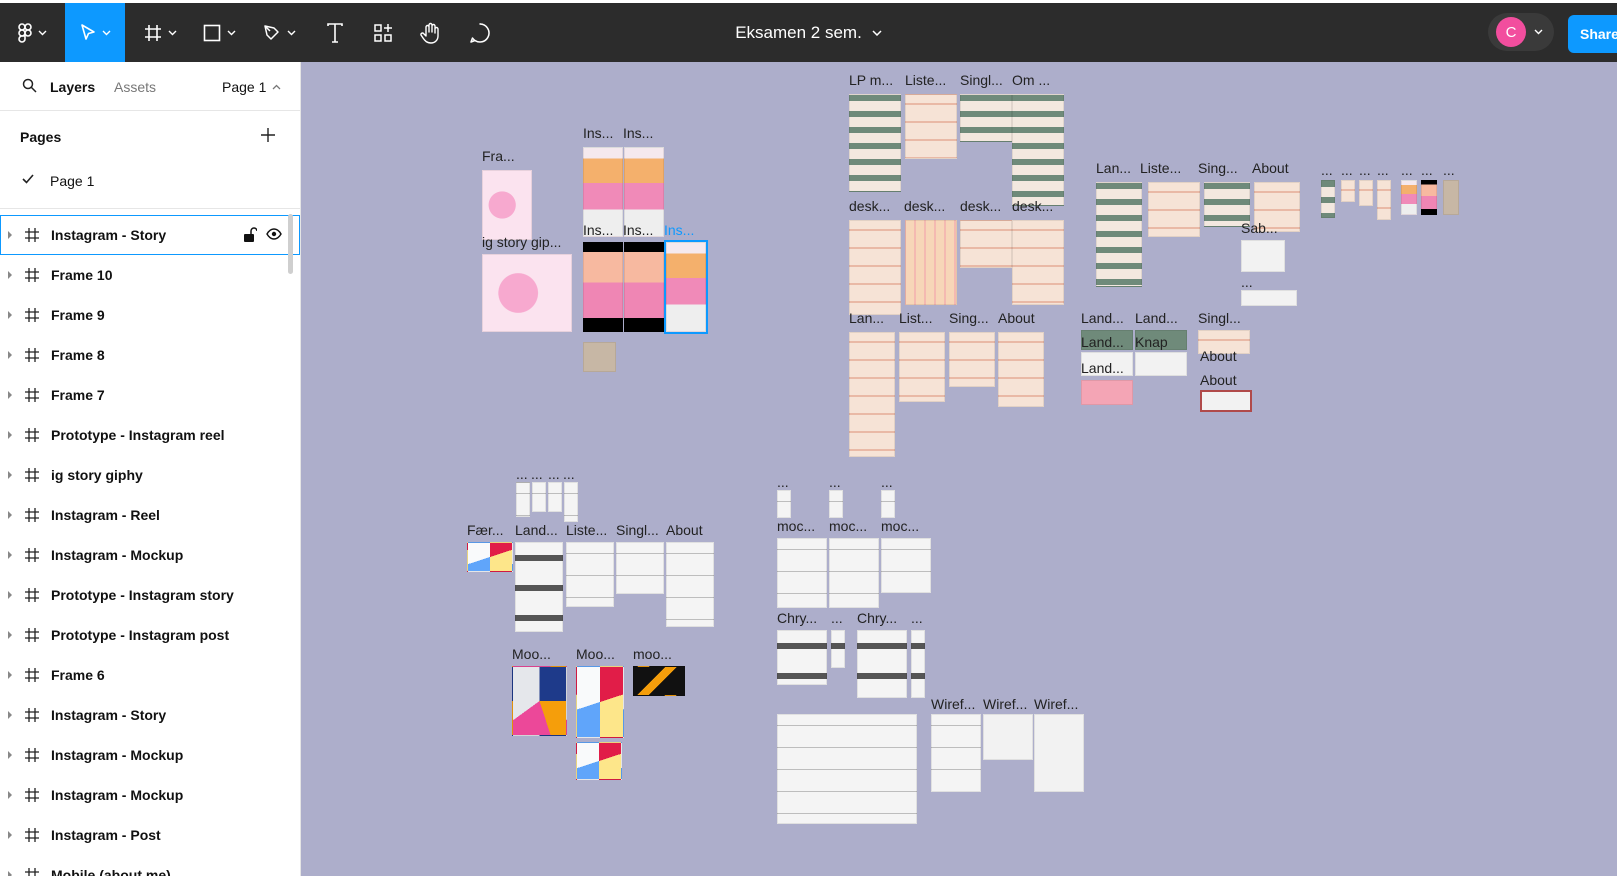  Describe the element at coordinates (150, 635) in the screenshot. I see `layer-row: Prototype - Instagram post` at that location.